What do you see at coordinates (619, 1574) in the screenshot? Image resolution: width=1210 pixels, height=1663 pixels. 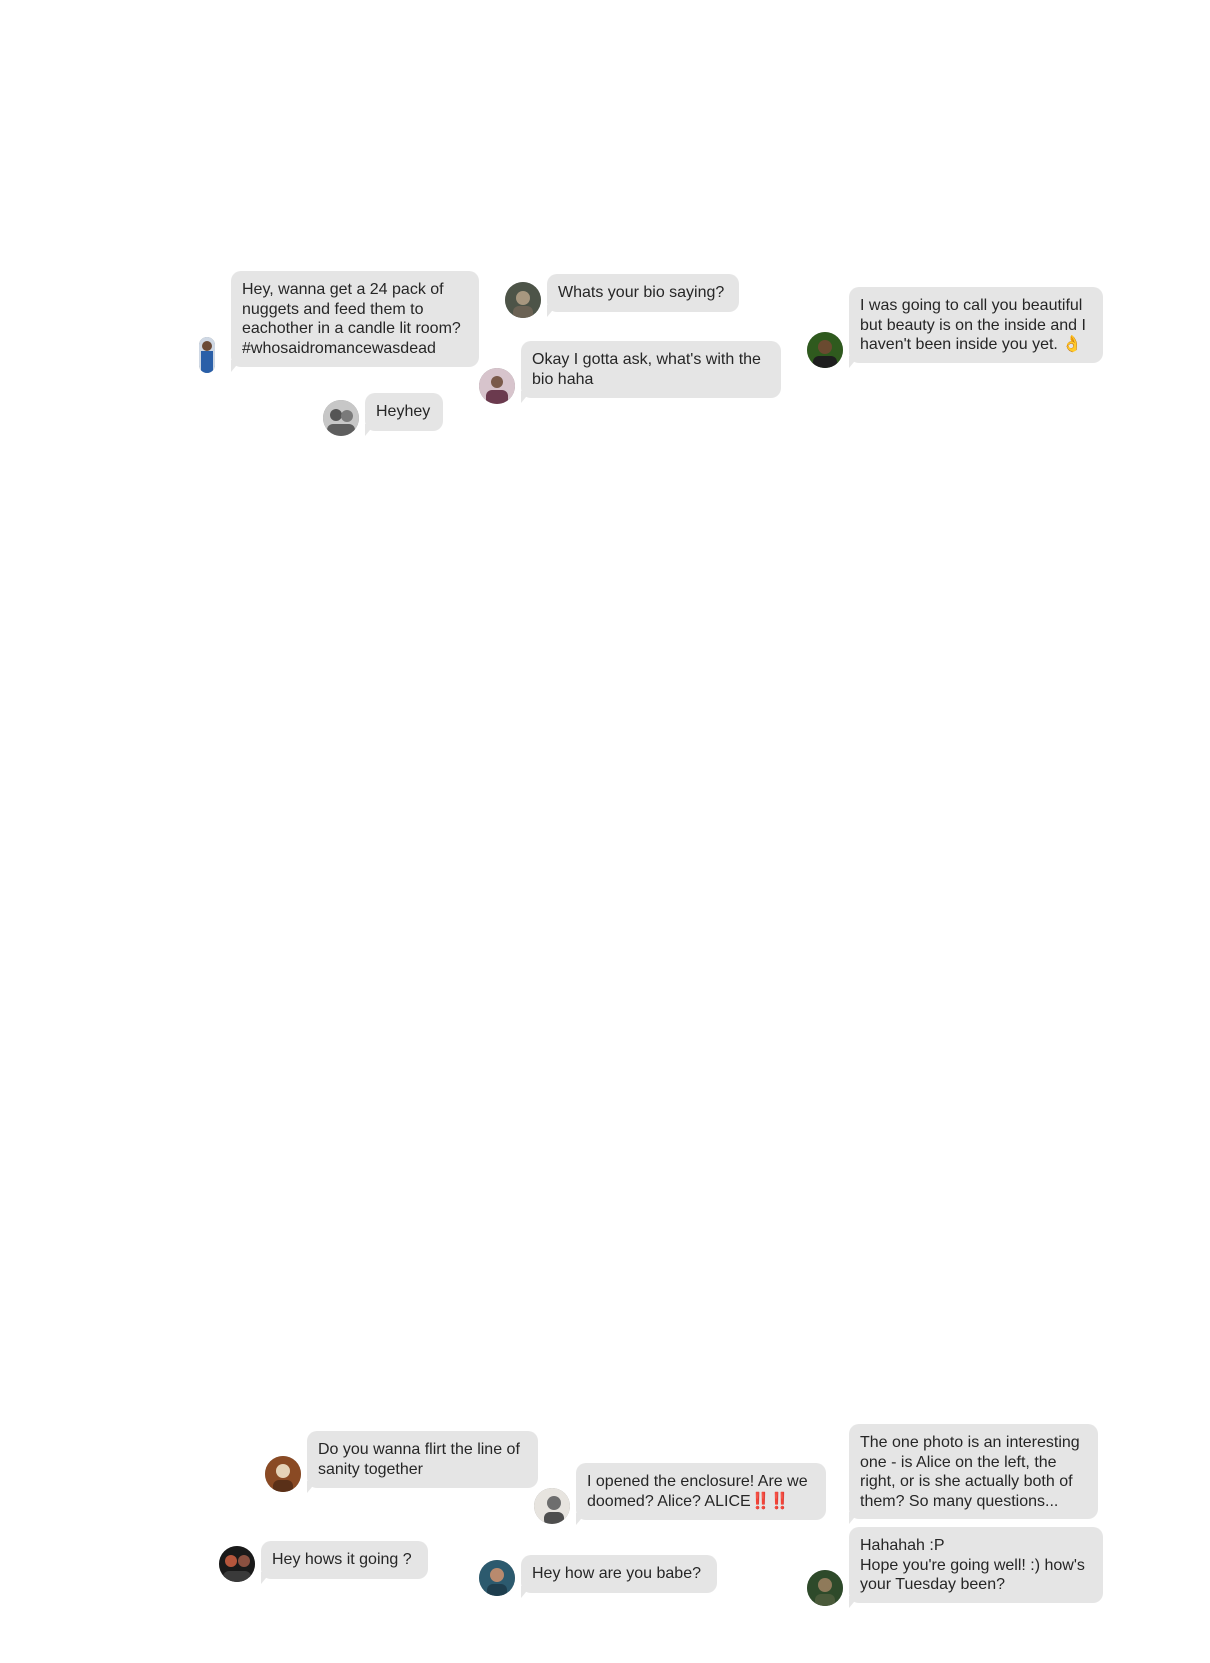 I see `message-bubble: Hey how are you babe?` at bounding box center [619, 1574].